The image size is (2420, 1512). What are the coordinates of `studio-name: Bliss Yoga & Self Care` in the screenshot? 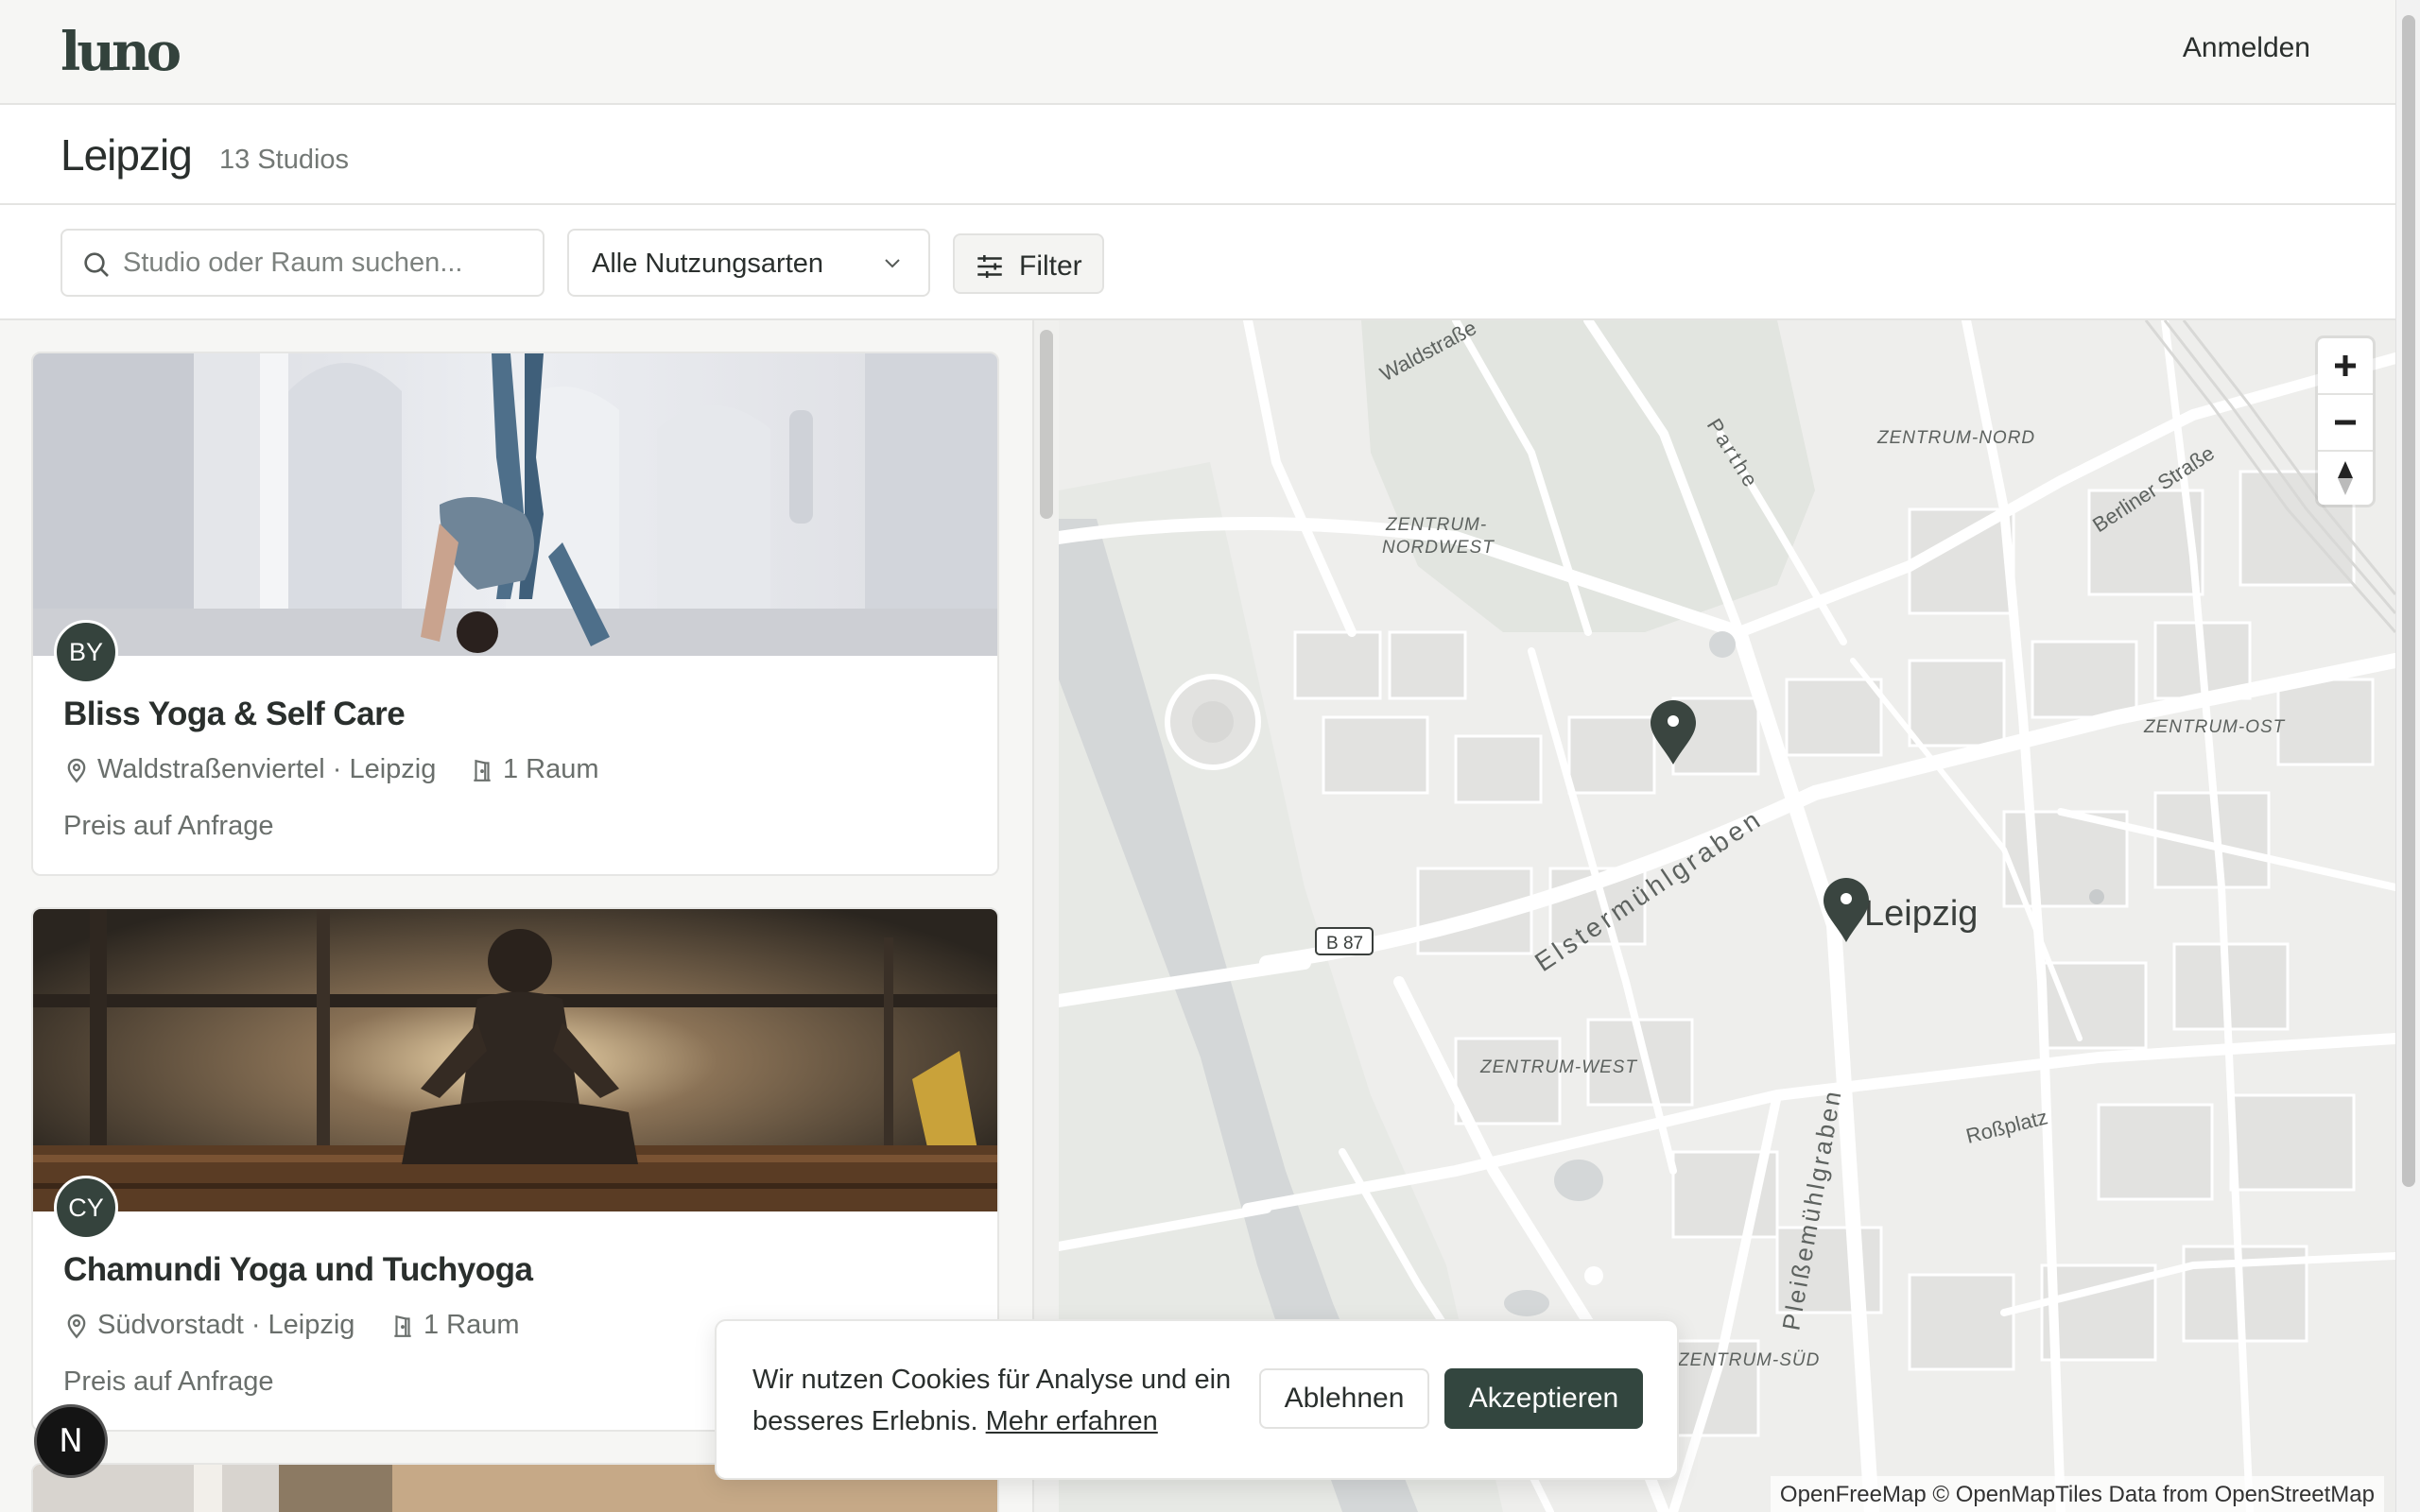 It's located at (234, 714).